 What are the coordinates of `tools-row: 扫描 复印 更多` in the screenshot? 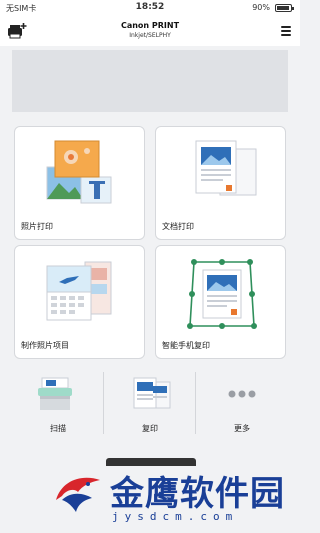 It's located at (150, 403).